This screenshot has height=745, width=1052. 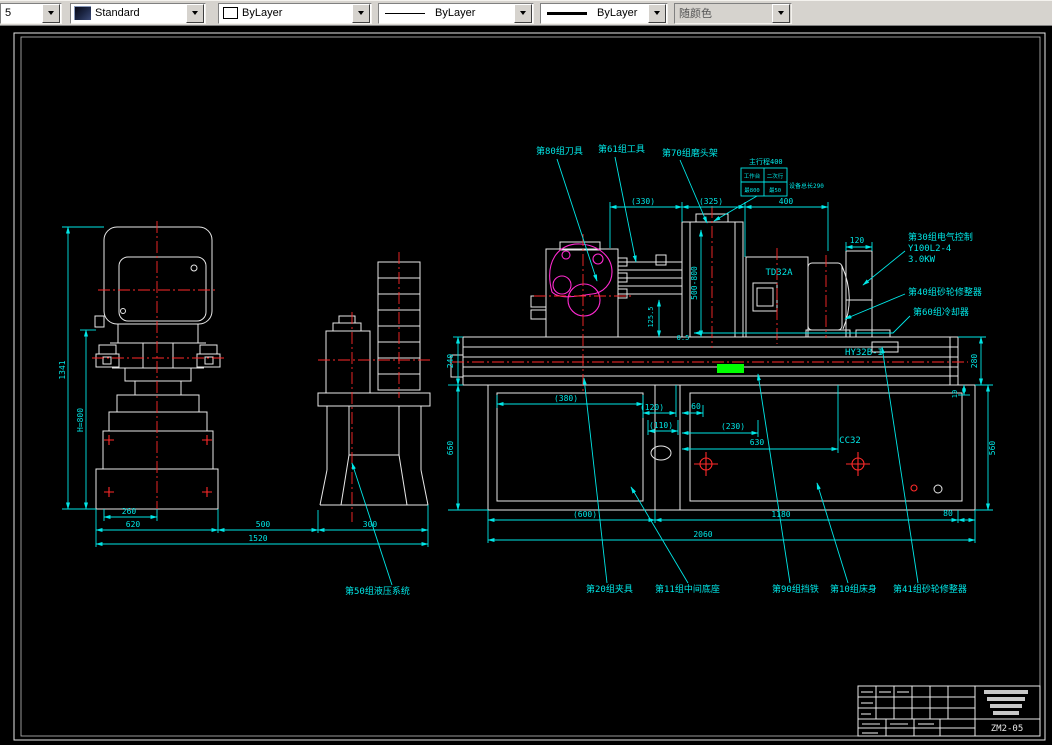 I want to click on label-tool-group-61: 第61组工具, so click(x=621, y=149).